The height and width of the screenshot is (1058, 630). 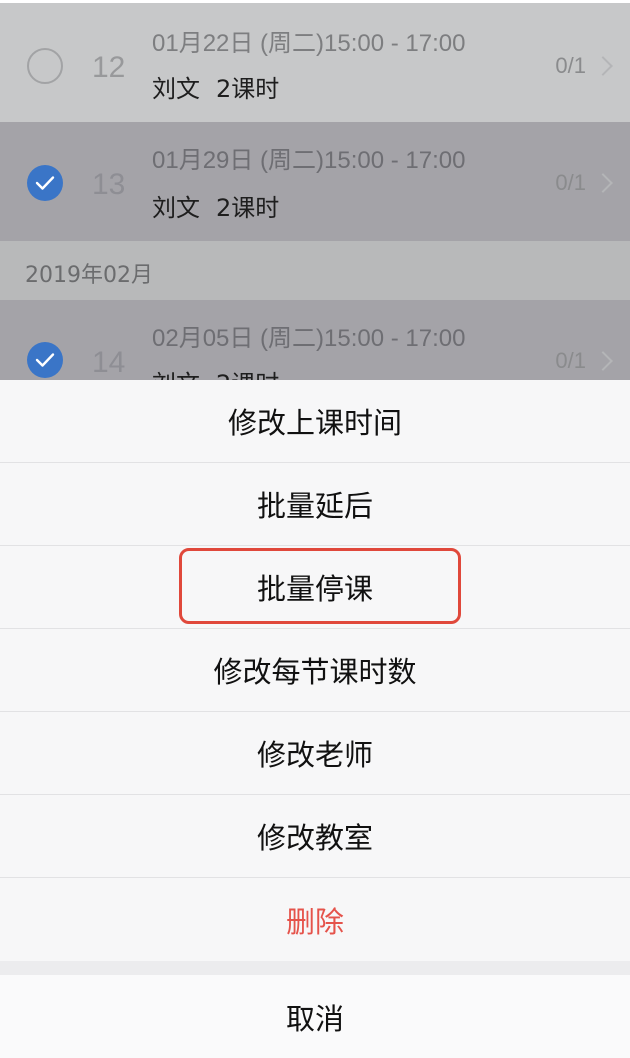 I want to click on lesson-index: 14, so click(x=109, y=362).